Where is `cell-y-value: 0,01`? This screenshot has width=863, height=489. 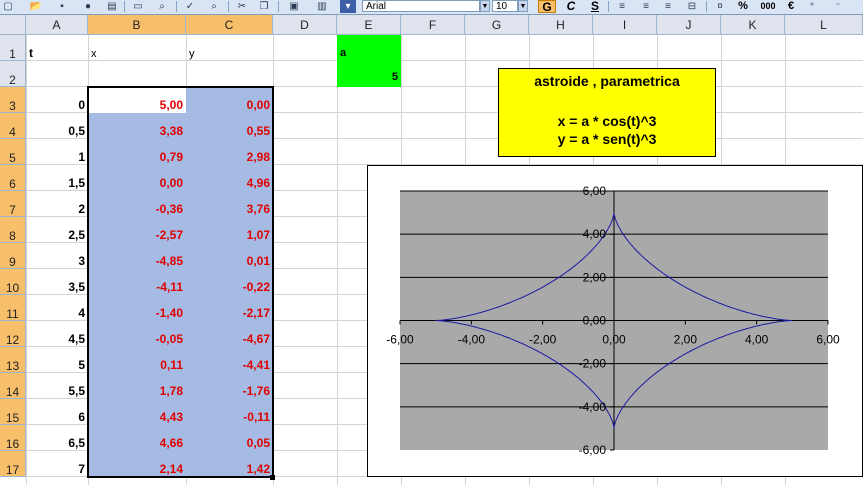 cell-y-value: 0,01 is located at coordinates (229, 256).